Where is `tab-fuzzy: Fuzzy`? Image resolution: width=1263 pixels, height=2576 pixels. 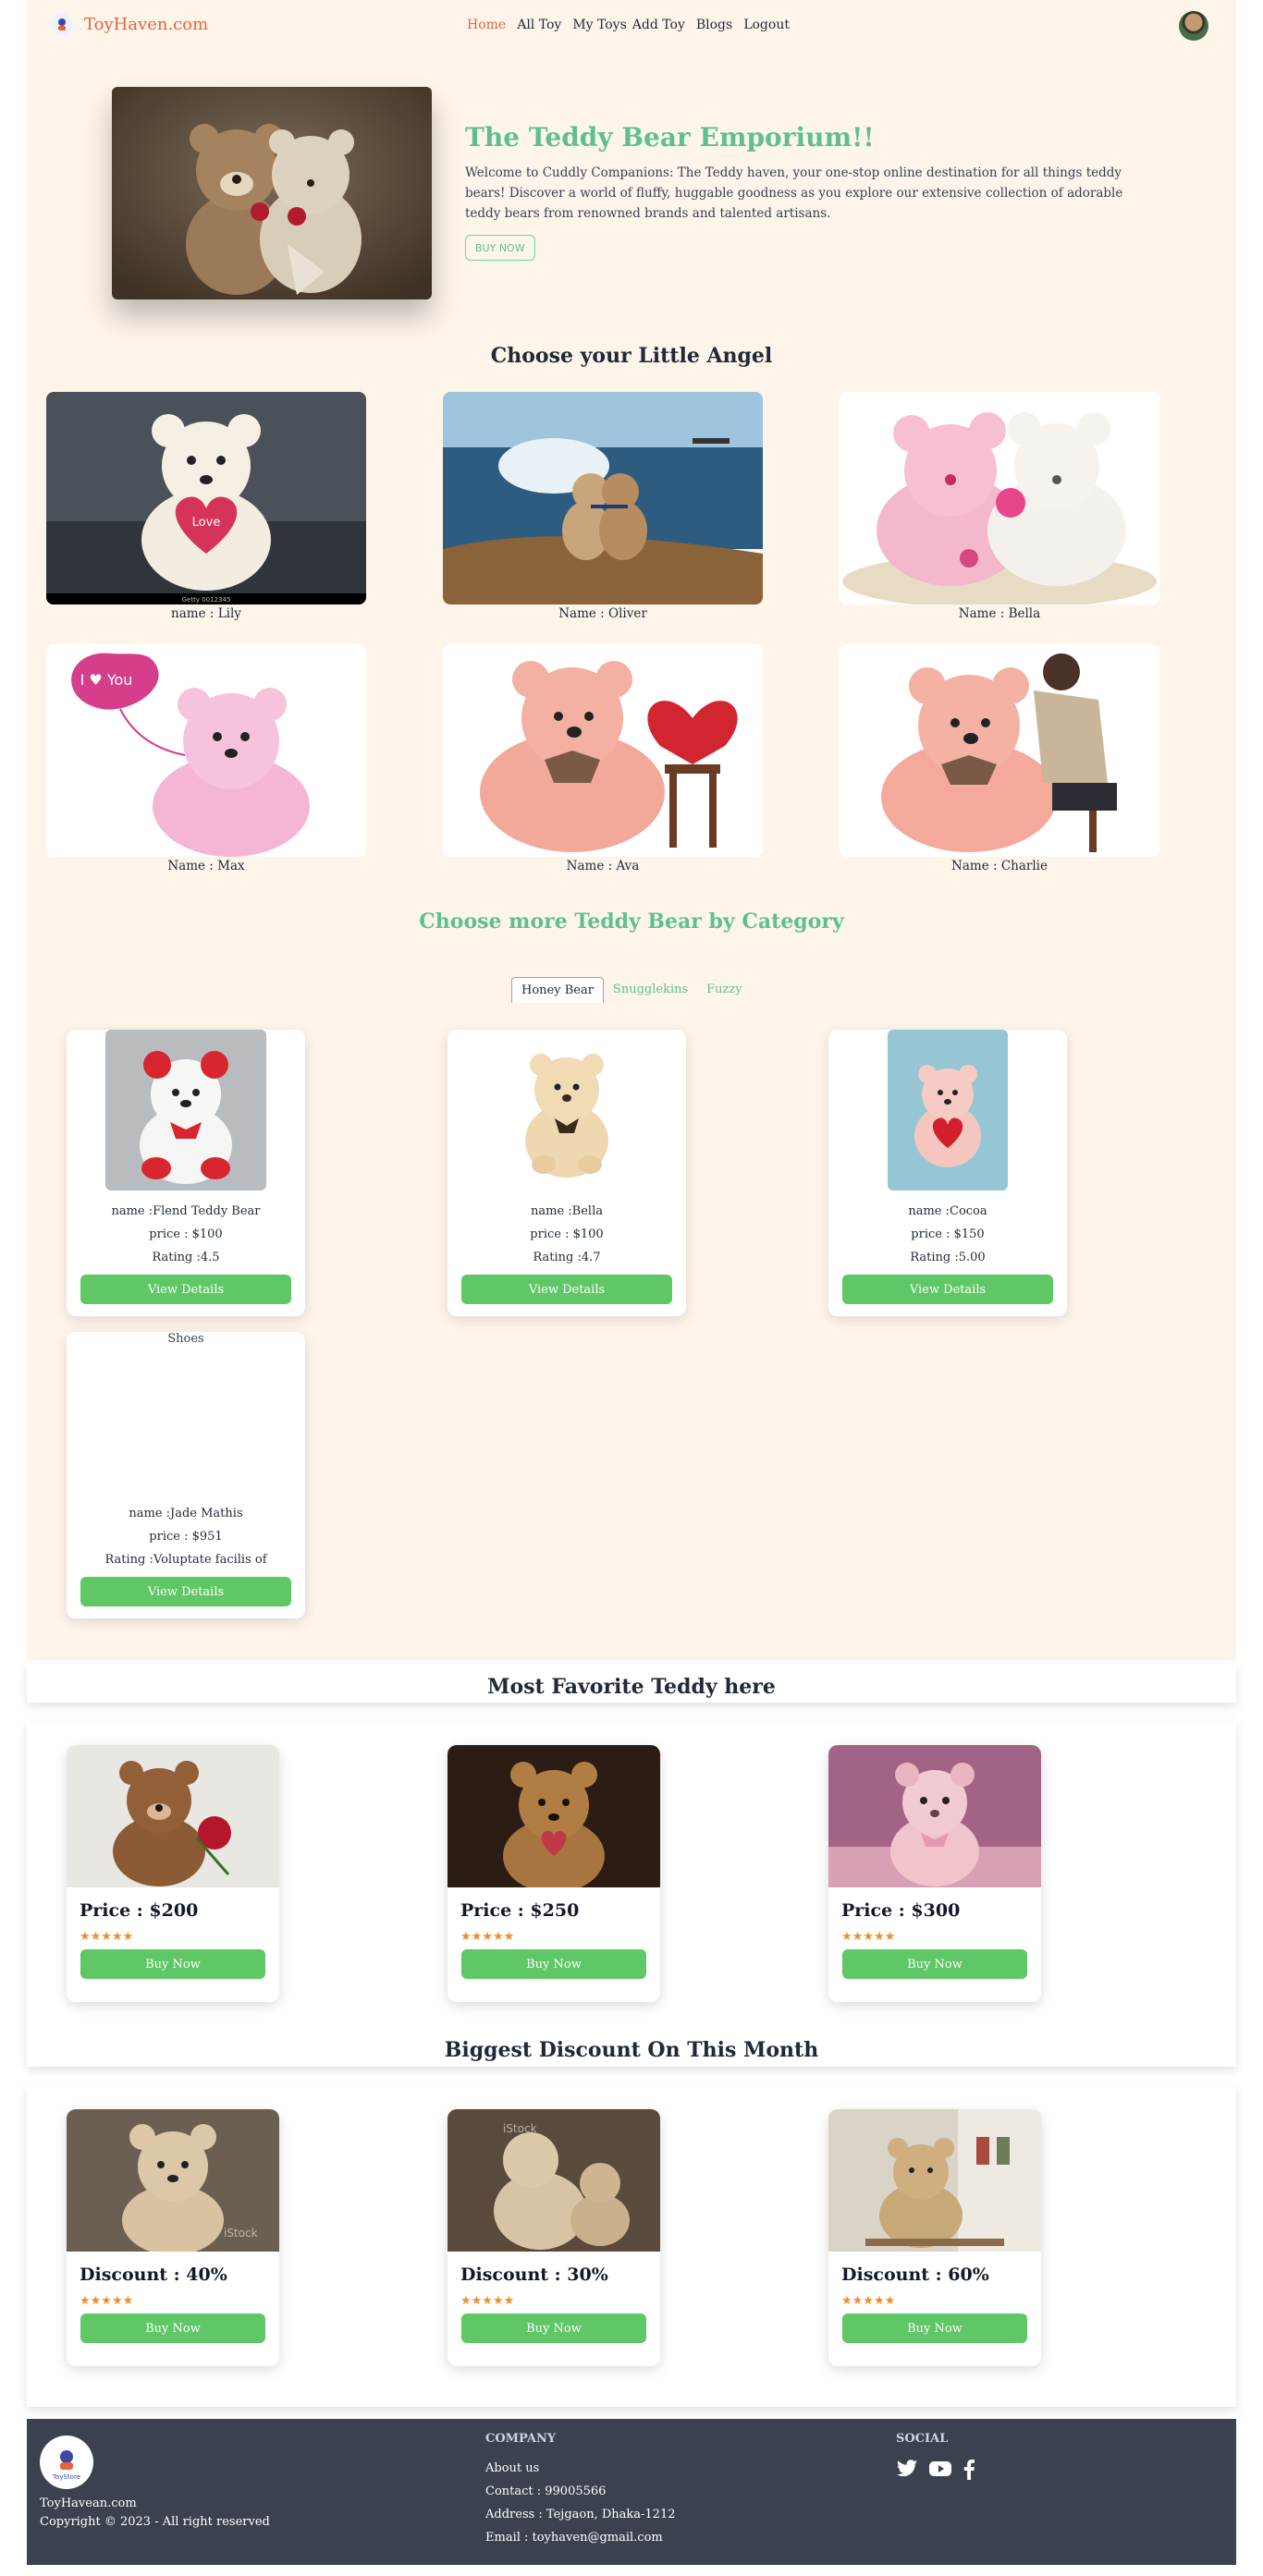
tab-fuzzy: Fuzzy is located at coordinates (724, 990).